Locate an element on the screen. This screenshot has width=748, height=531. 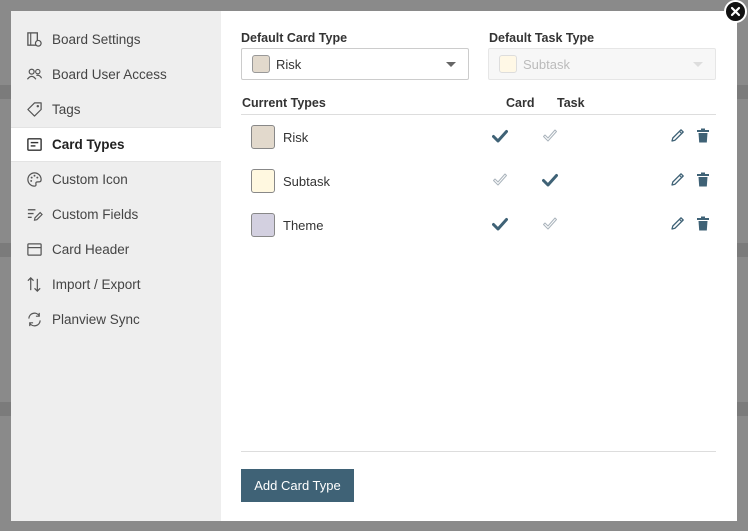
task-column-header: Task is located at coordinates (571, 103).